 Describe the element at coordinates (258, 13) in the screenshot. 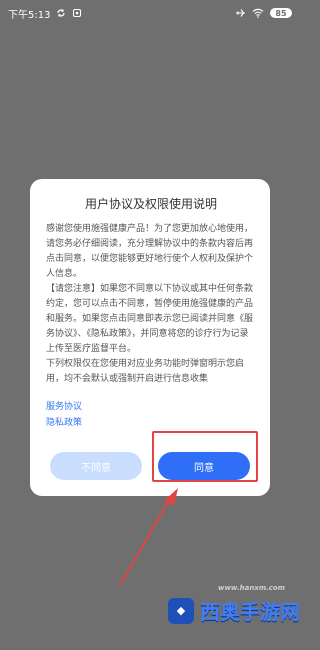

I see `wifi-icon` at that location.